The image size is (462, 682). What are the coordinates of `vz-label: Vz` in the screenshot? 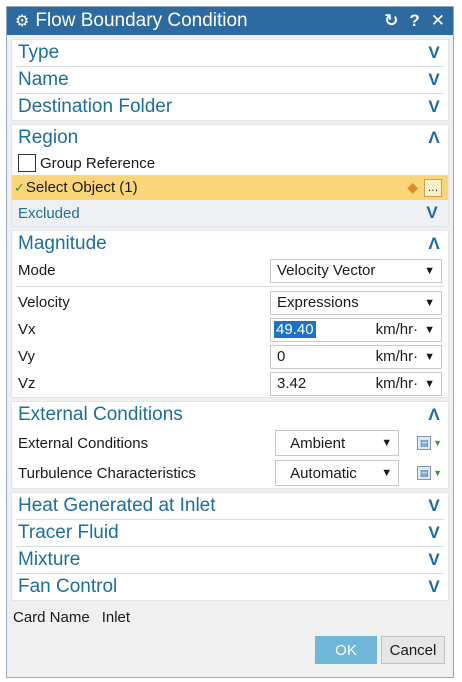 It's located at (27, 383).